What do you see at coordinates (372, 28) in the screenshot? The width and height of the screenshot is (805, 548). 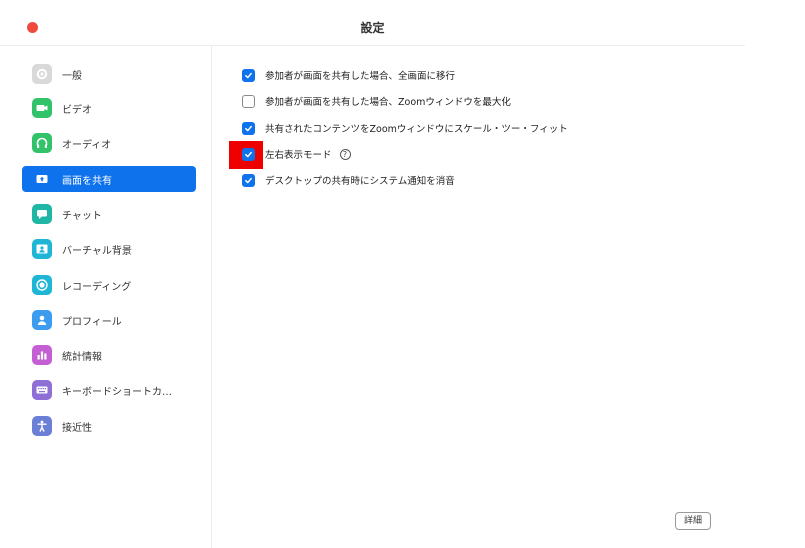 I see `window-title: 設定` at bounding box center [372, 28].